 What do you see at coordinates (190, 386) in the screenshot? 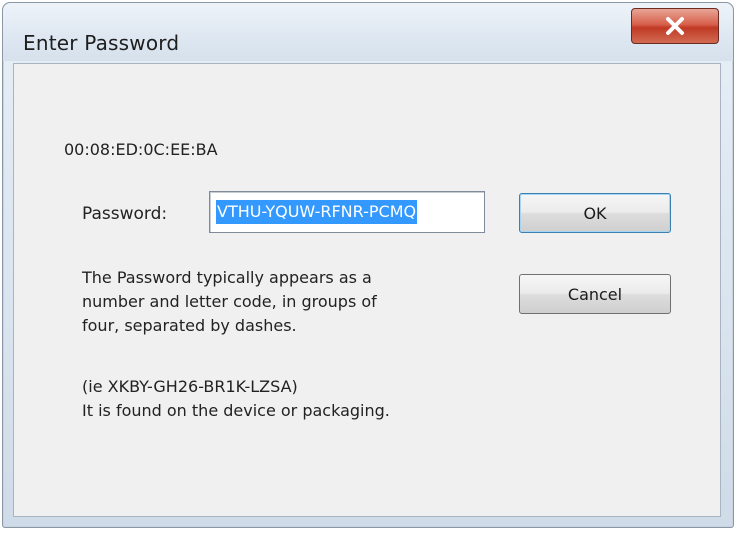
I see `example-line: (ie XKBY-GH26-BR1K-LZSA)` at bounding box center [190, 386].